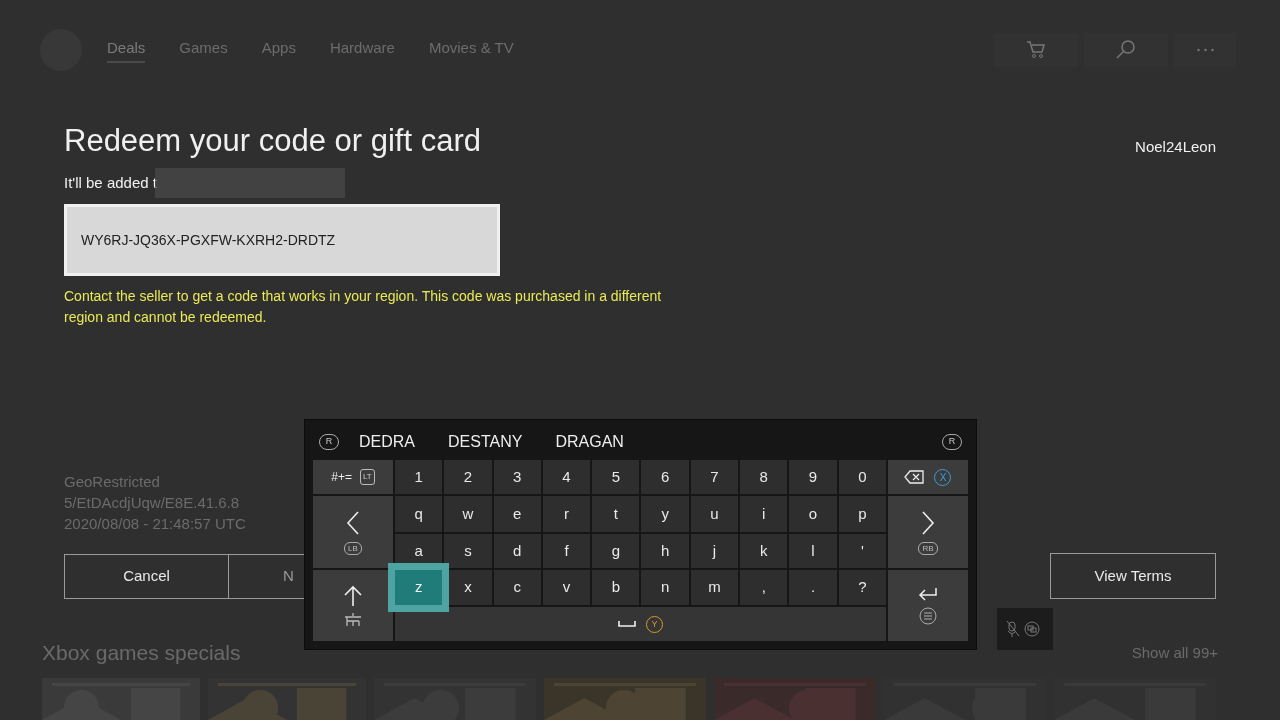 Image resolution: width=1280 pixels, height=720 pixels. Describe the element at coordinates (714, 514) in the screenshot. I see `keyboard-key: u` at that location.